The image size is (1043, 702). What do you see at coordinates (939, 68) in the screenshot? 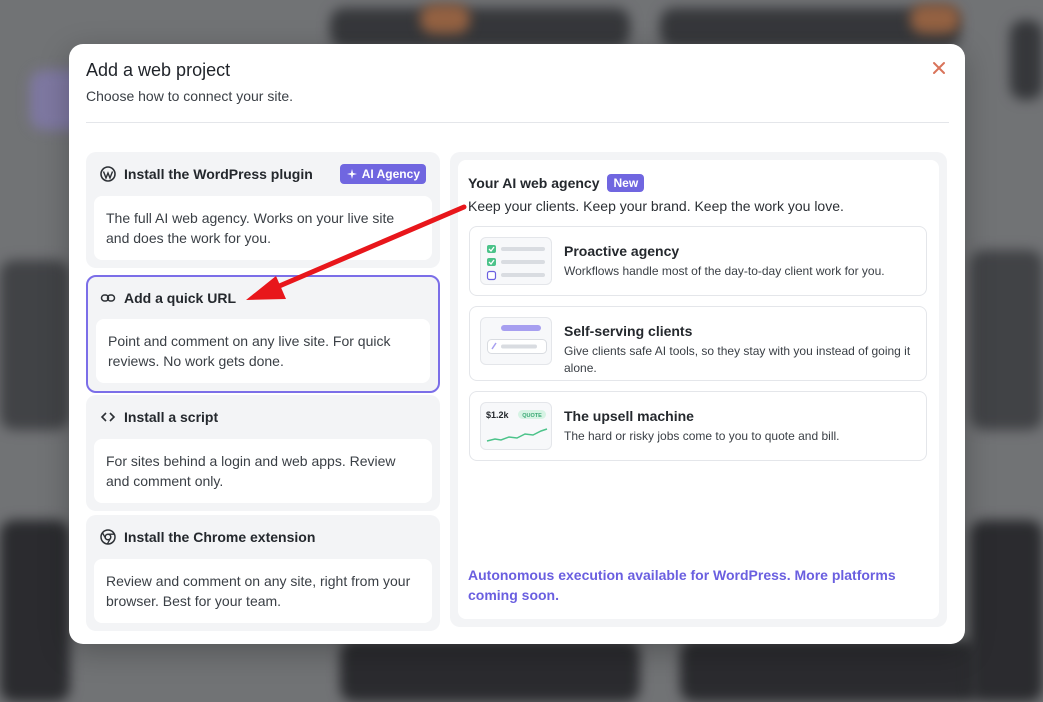
I see `close-icon` at bounding box center [939, 68].